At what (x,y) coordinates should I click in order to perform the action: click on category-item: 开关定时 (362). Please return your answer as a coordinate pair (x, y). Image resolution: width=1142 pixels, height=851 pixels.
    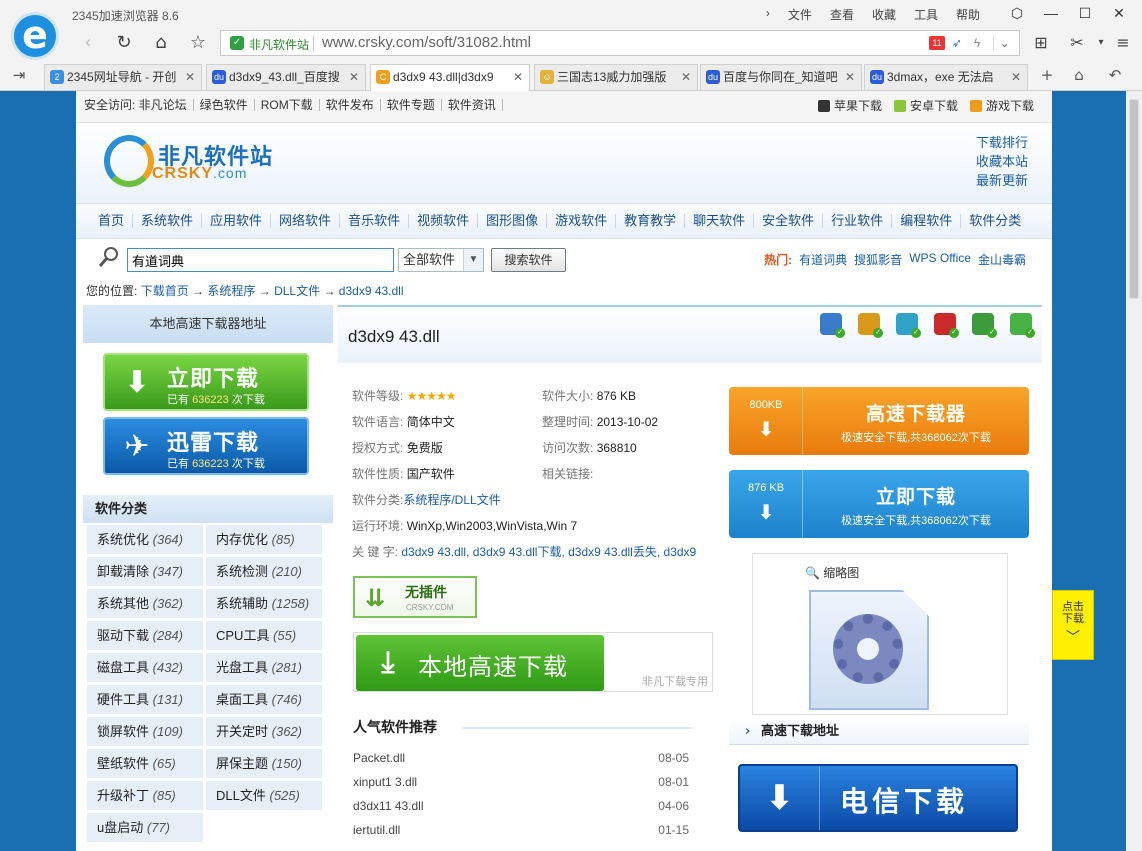
    Looking at the image, I should click on (264, 731).